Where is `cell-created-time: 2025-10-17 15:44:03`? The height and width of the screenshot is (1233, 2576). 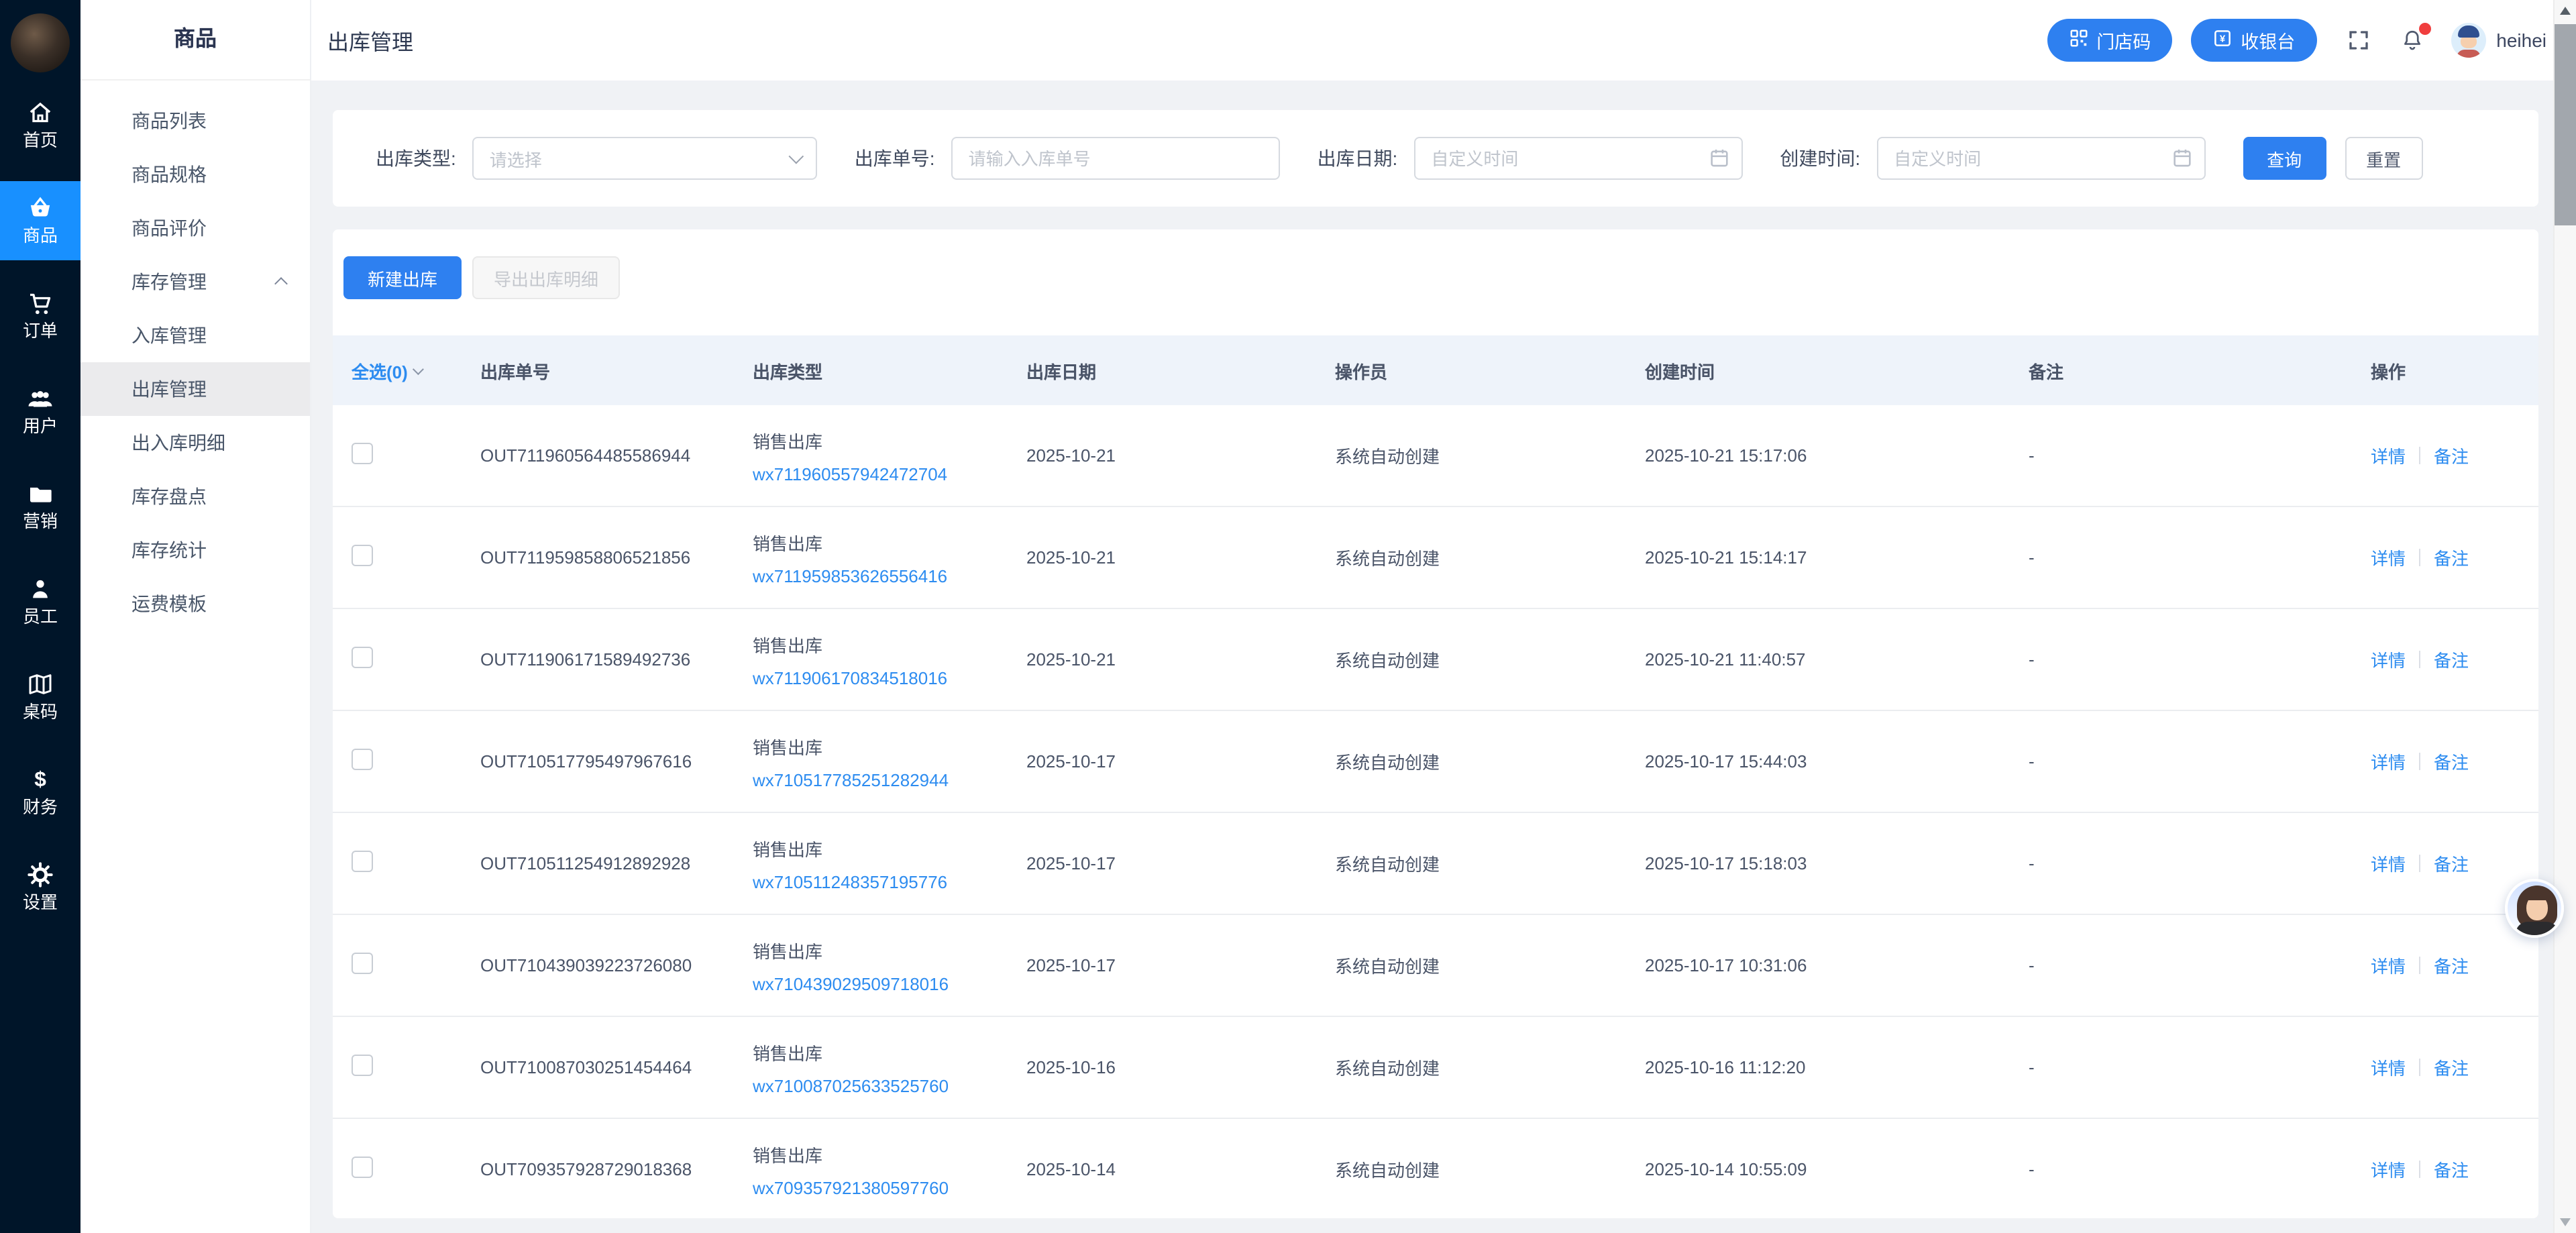 cell-created-time: 2025-10-17 15:44:03 is located at coordinates (1726, 761).